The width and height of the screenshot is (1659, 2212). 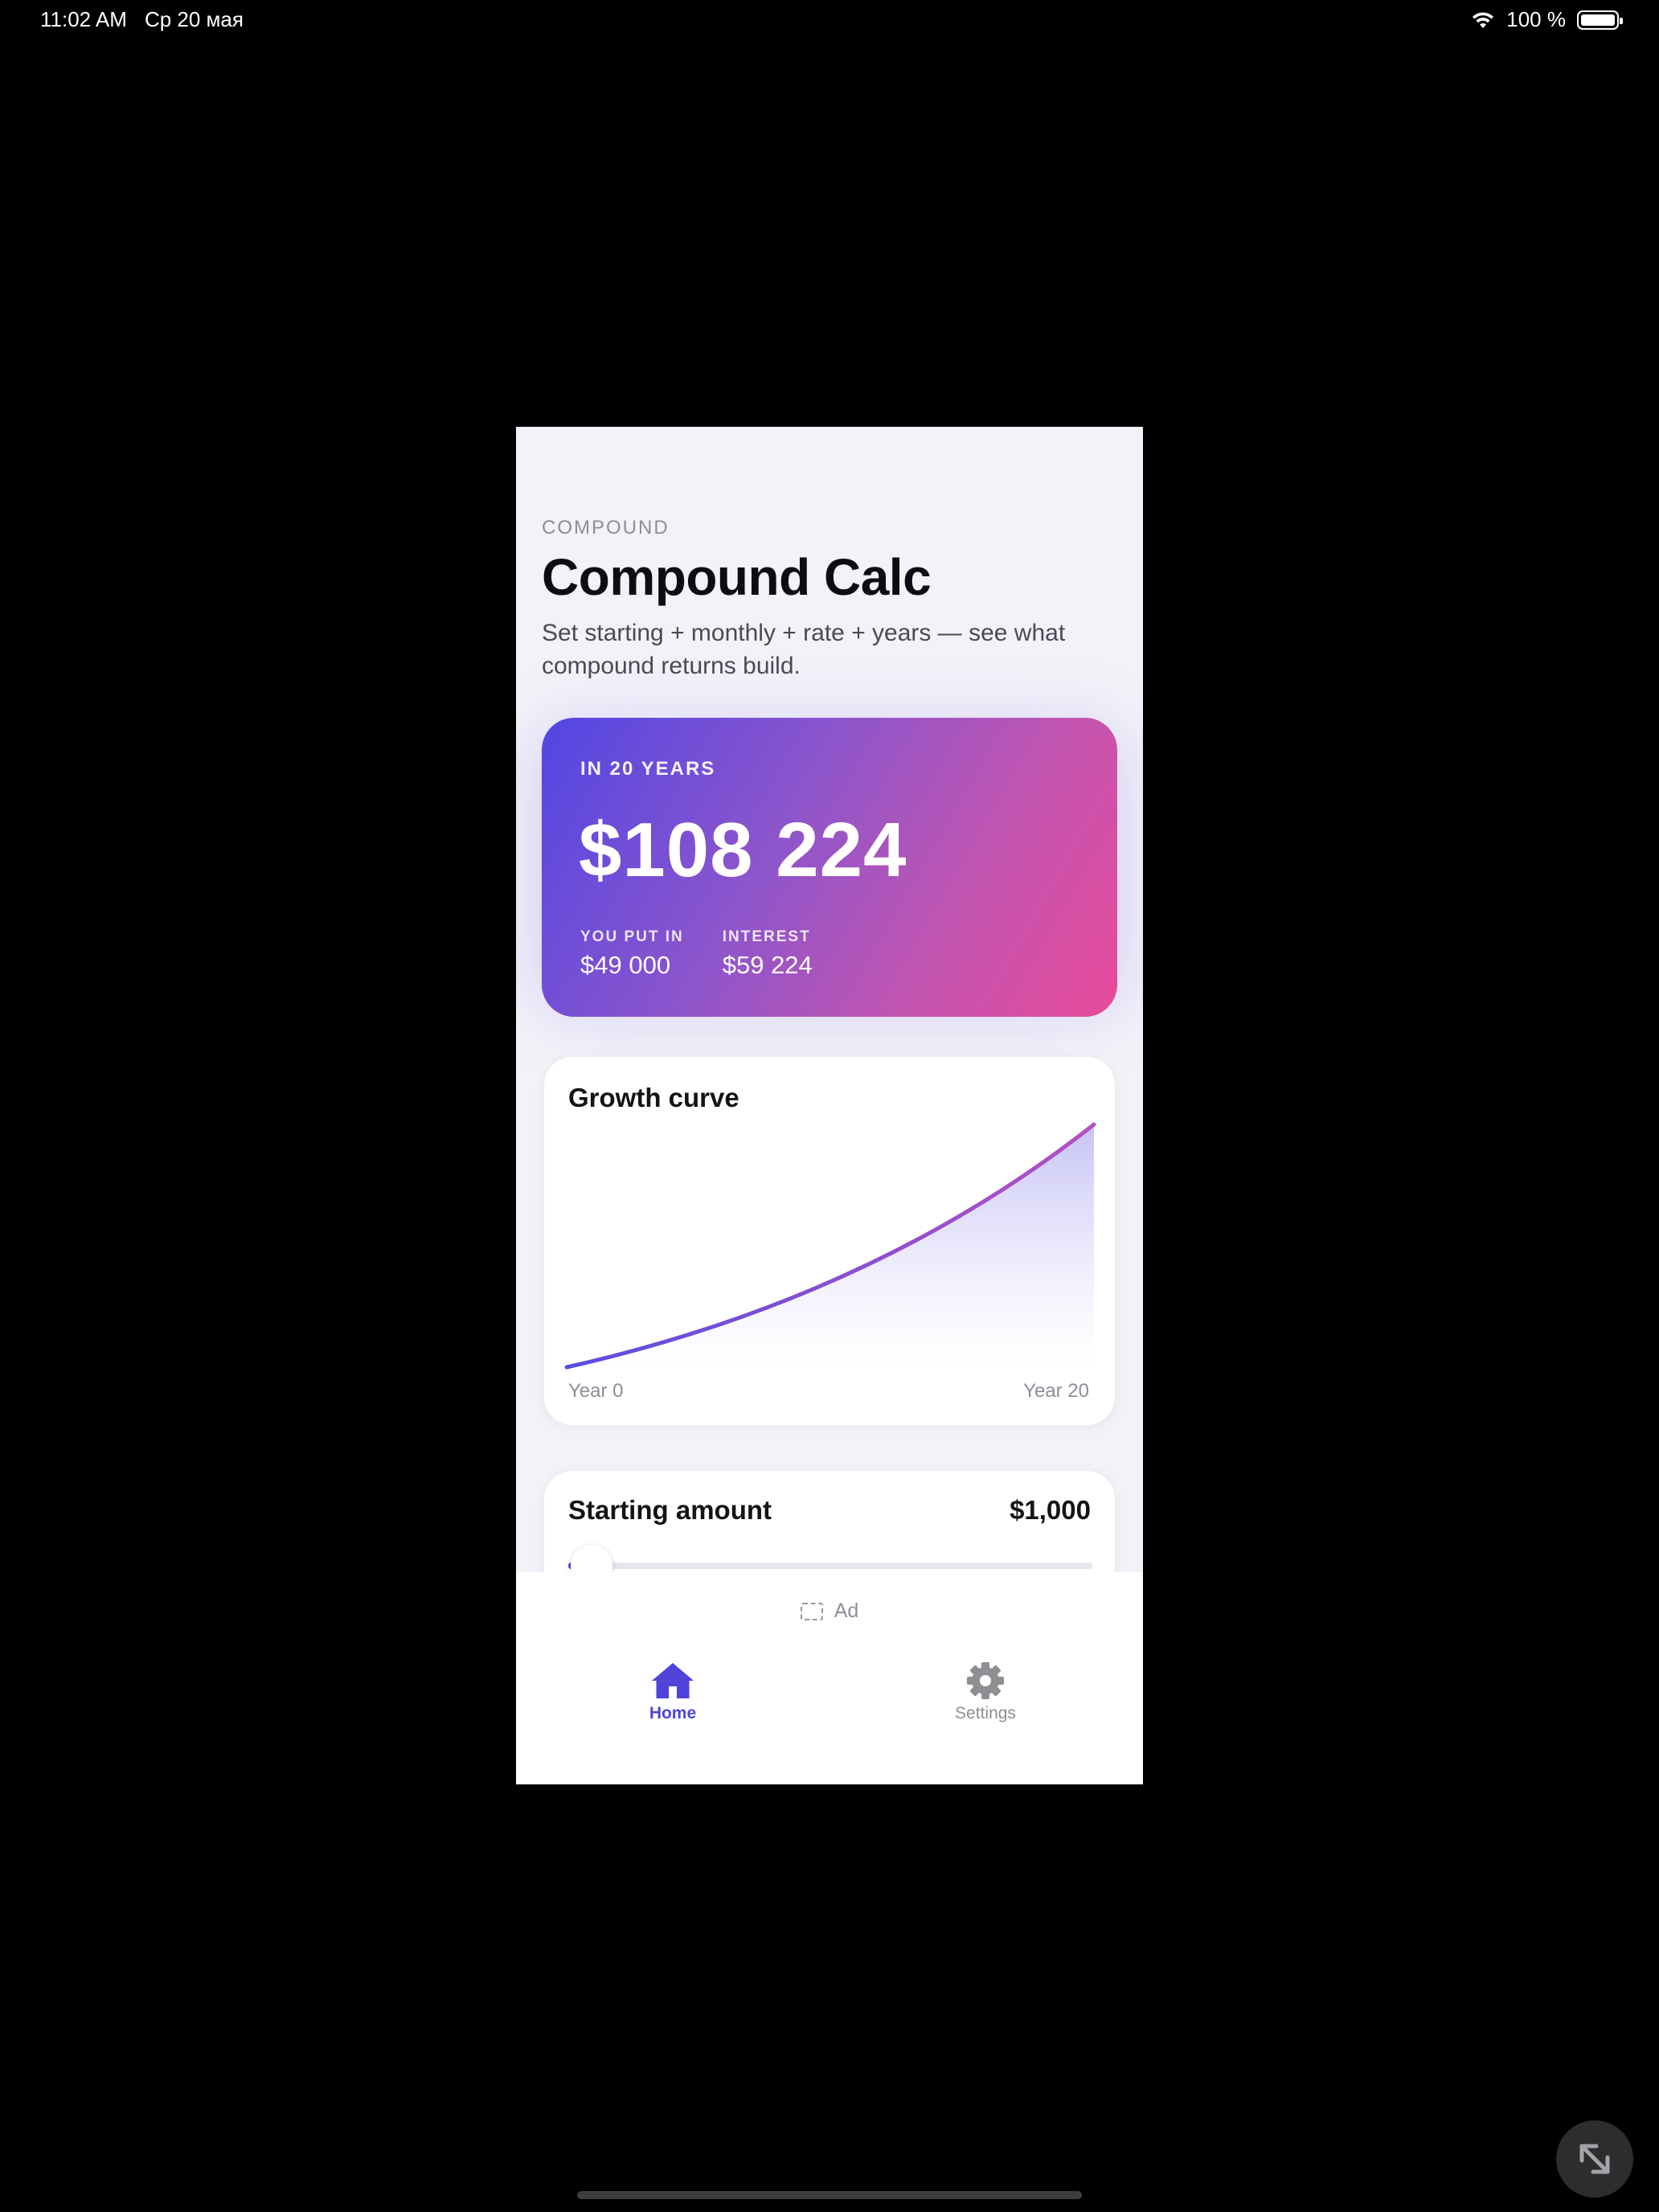 I want to click on tab-home-label: Home, so click(x=673, y=1713).